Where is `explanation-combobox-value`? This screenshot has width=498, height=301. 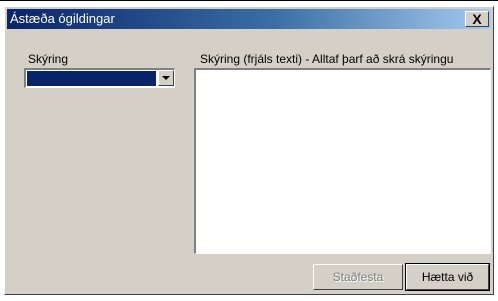
explanation-combobox-value is located at coordinates (91, 78).